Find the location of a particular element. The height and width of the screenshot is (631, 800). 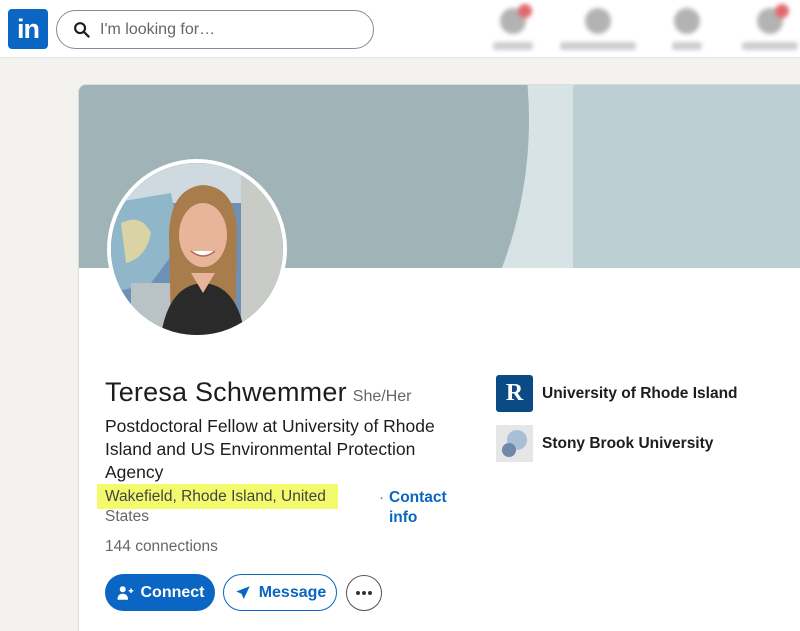

send-icon is located at coordinates (242, 592).